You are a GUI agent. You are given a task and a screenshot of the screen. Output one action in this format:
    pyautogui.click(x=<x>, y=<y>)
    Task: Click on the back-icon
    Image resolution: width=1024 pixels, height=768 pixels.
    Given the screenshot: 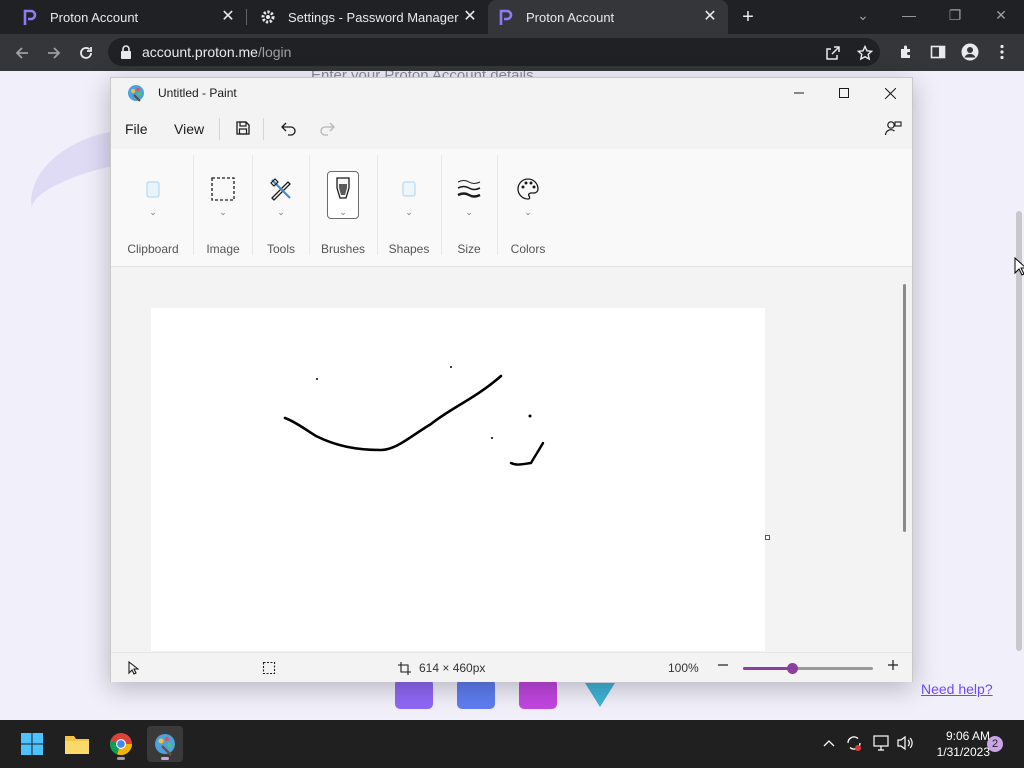 What is the action you would take?
    pyautogui.click(x=22, y=53)
    